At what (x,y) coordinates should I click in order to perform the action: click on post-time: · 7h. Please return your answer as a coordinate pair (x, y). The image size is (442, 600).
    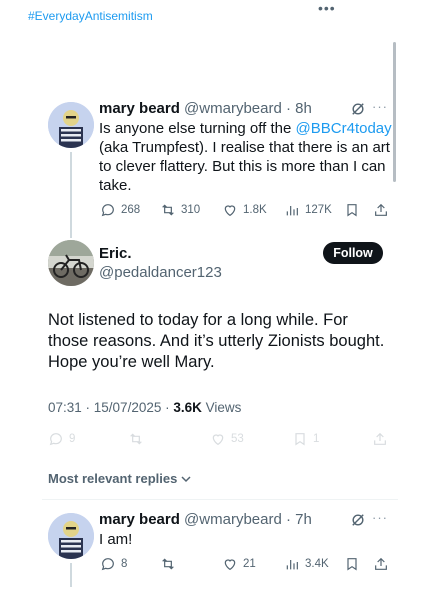
    Looking at the image, I should click on (299, 519).